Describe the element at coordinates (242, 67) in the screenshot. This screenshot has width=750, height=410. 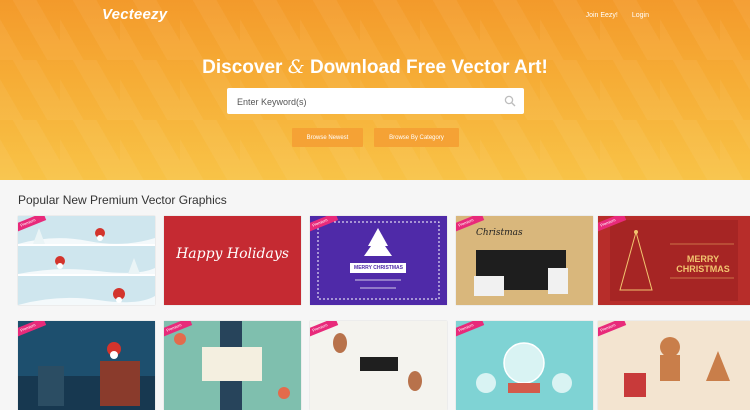
I see `headline-part1: Discover` at that location.